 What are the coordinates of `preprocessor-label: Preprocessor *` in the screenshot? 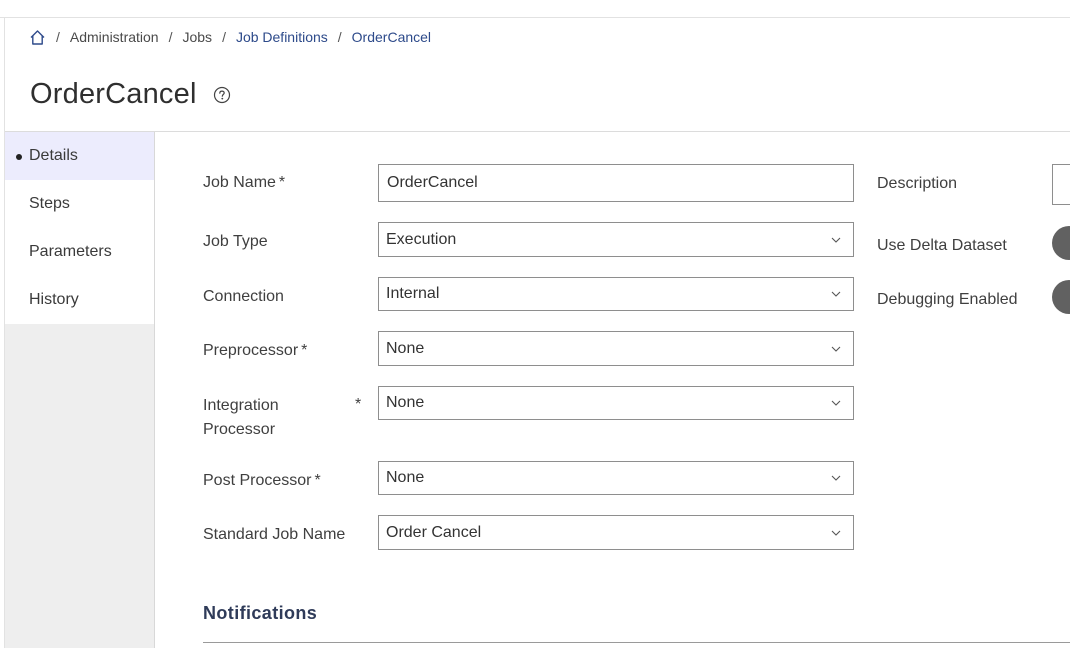 It's located at (255, 351).